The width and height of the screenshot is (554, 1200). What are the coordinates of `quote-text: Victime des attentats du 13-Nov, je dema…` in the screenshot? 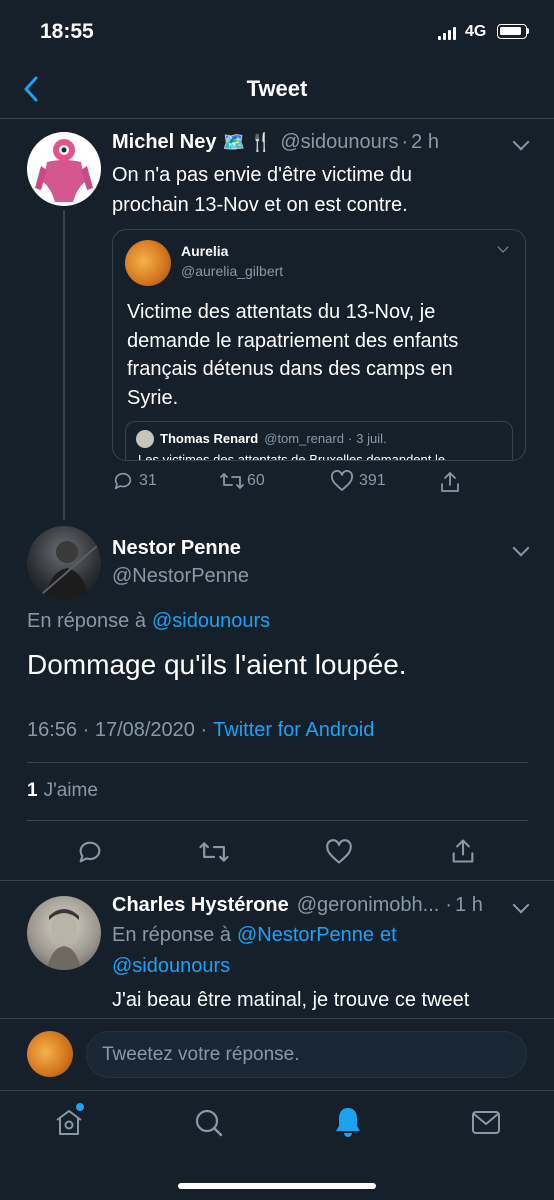 It's located at (292, 355).